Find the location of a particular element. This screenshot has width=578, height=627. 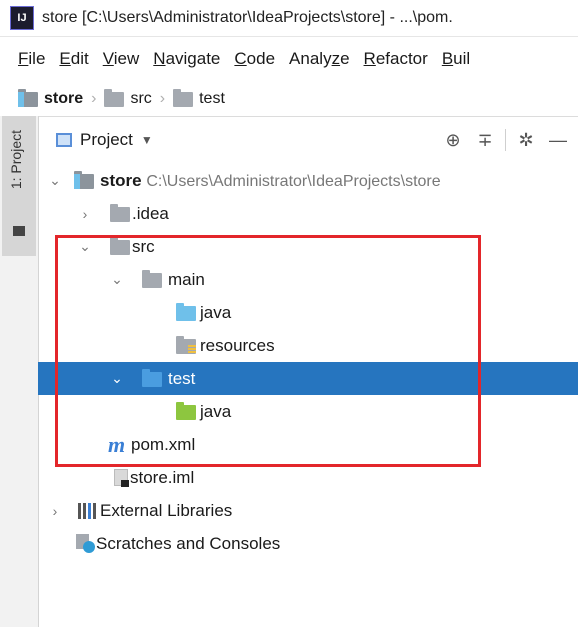

collapse-icon: ∓ is located at coordinates (485, 140).